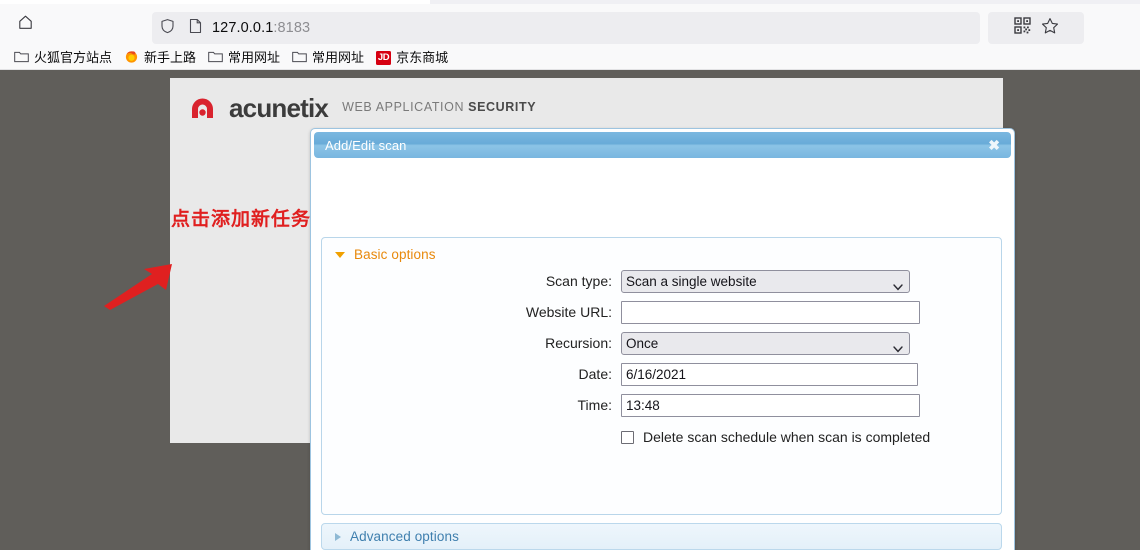  I want to click on brand-tagline: WEB APPLICATION SECURITY, so click(439, 108).